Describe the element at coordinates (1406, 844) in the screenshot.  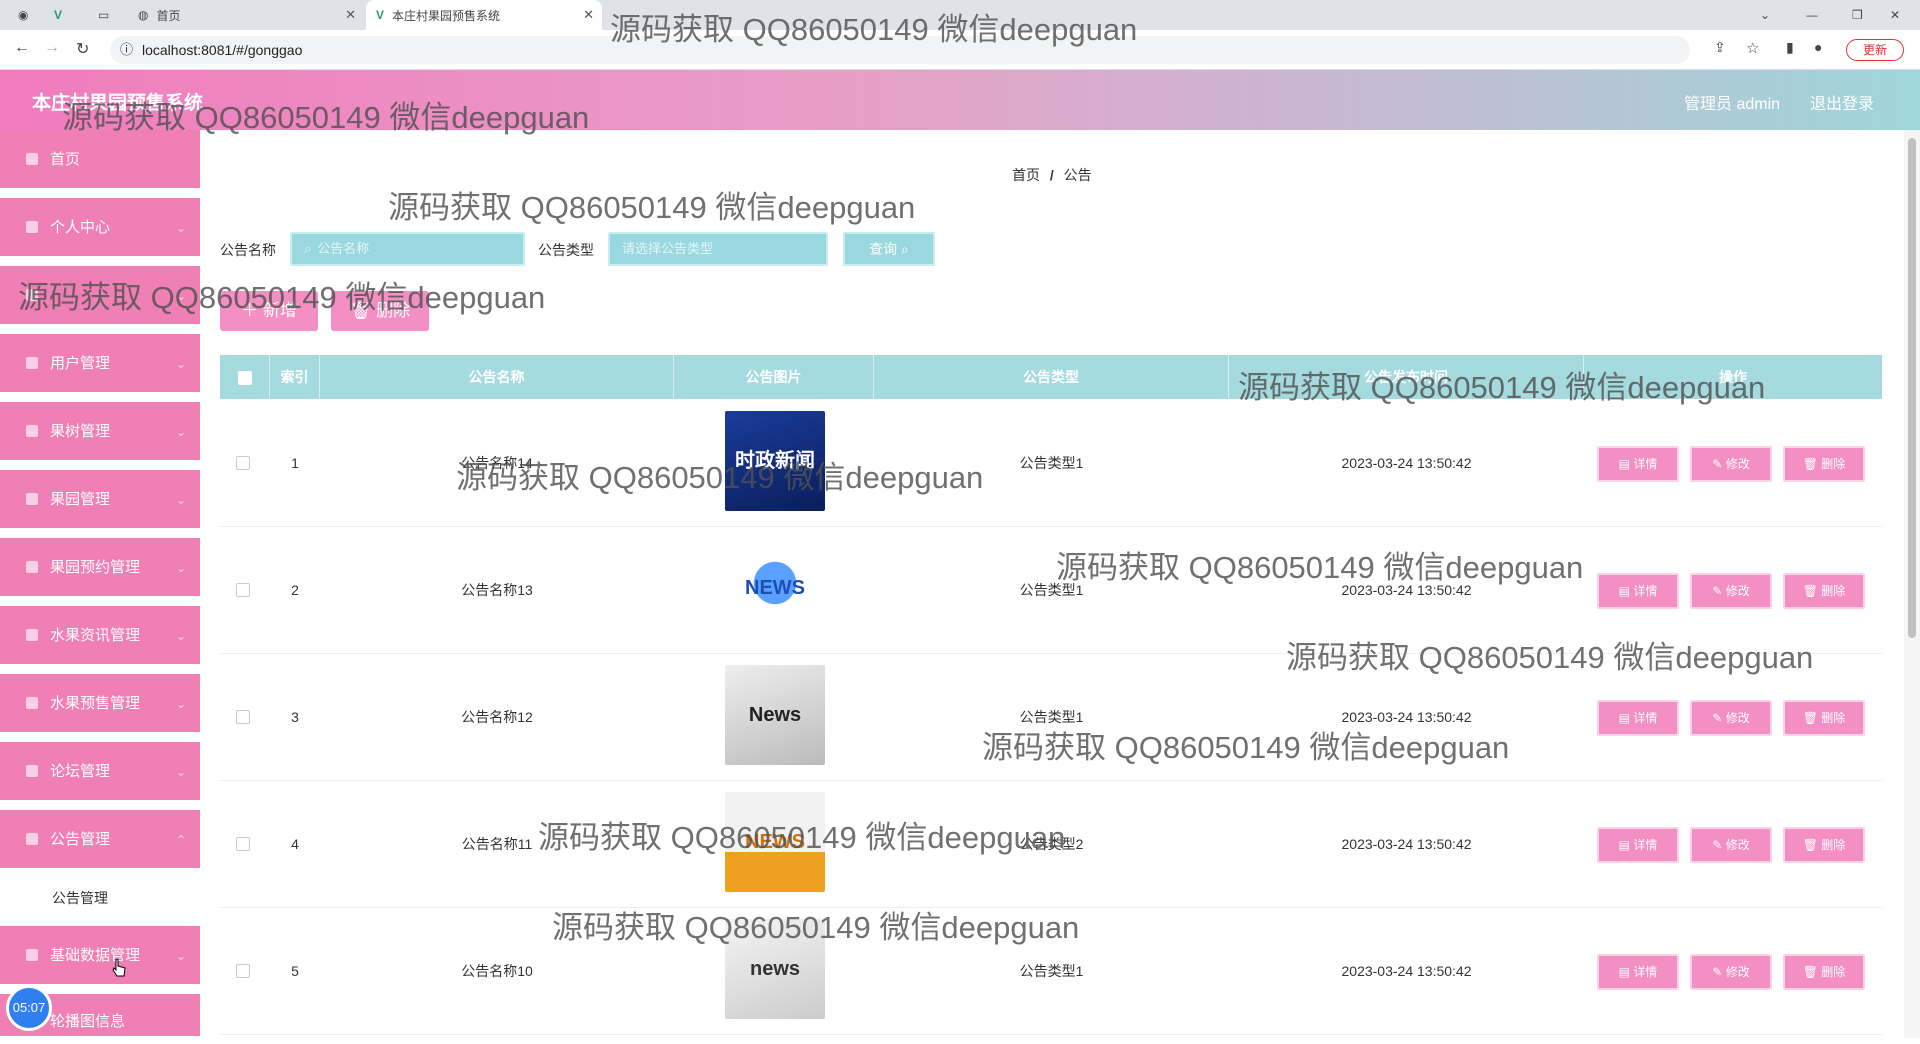
I see `row-time: 2023-03-24 13:50:42` at that location.